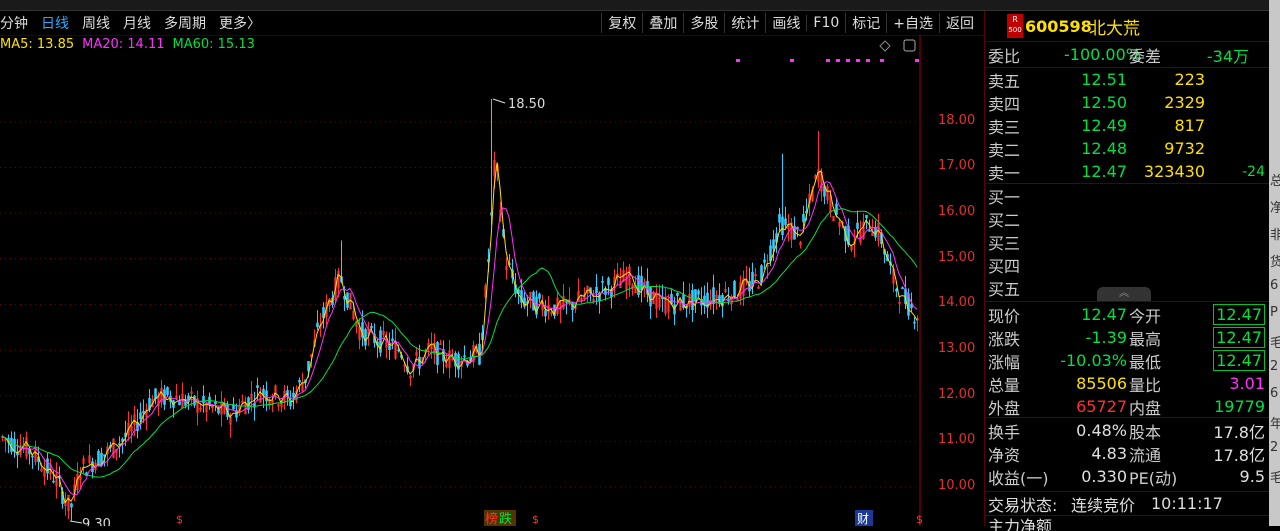 Image resolution: width=1280 pixels, height=531 pixels. What do you see at coordinates (1015, 30) in the screenshot?
I see `badge-bottom: 500` at bounding box center [1015, 30].